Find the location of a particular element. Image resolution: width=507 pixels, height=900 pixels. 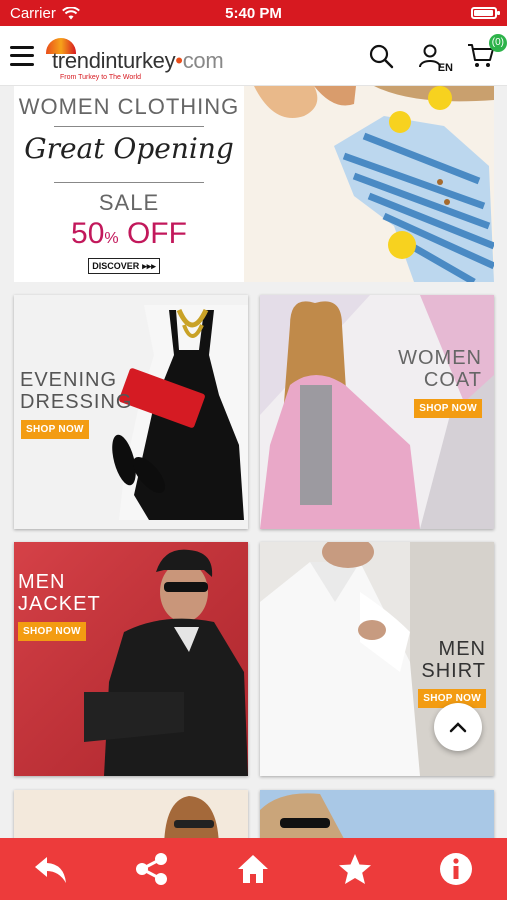

hero-discount: 50% OFF is located at coordinates (129, 234).